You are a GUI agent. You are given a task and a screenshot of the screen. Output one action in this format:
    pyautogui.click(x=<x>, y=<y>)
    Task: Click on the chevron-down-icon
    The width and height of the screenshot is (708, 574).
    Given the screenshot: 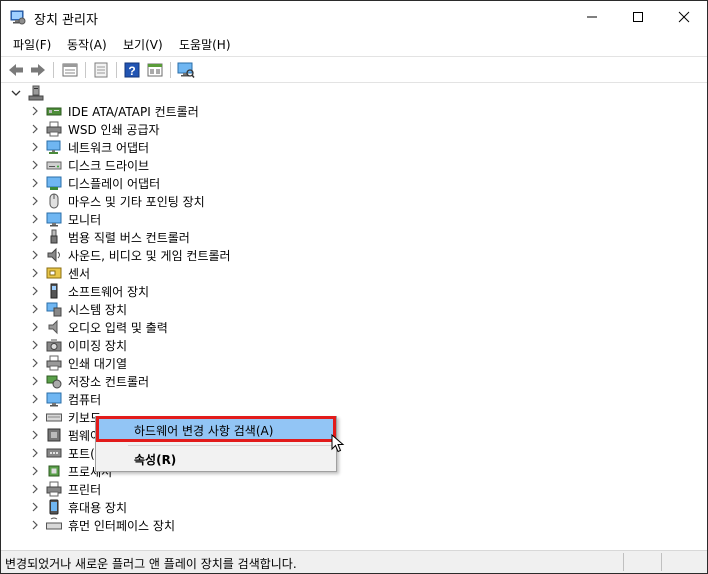 What is the action you would take?
    pyautogui.click(x=16, y=94)
    